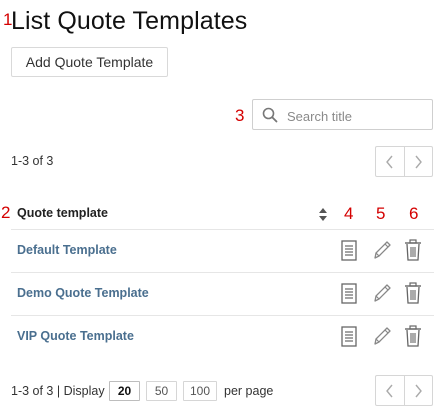 The image size is (440, 410). I want to click on add-quote-template-button: Add Quote Template, so click(89, 62).